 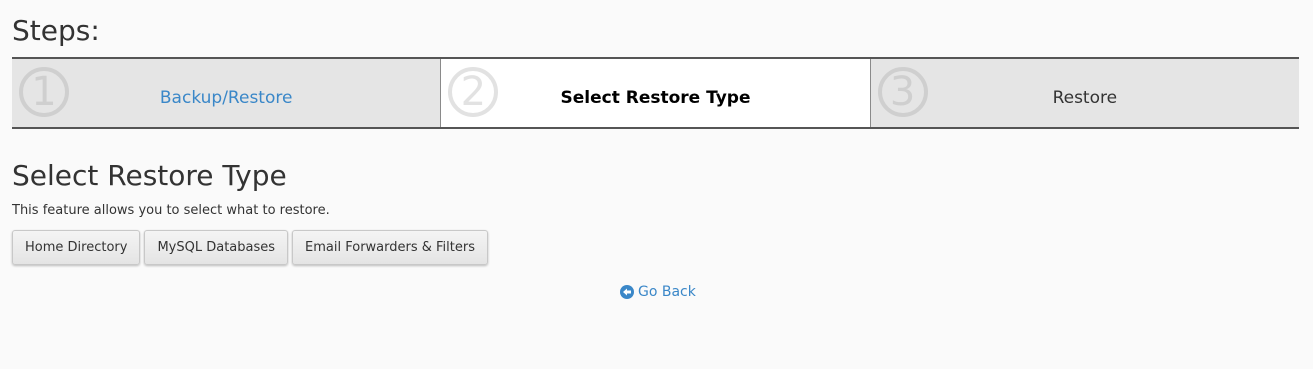 What do you see at coordinates (390, 247) in the screenshot?
I see `email-forwarders-filters-button: Email Forwarders & Filters` at bounding box center [390, 247].